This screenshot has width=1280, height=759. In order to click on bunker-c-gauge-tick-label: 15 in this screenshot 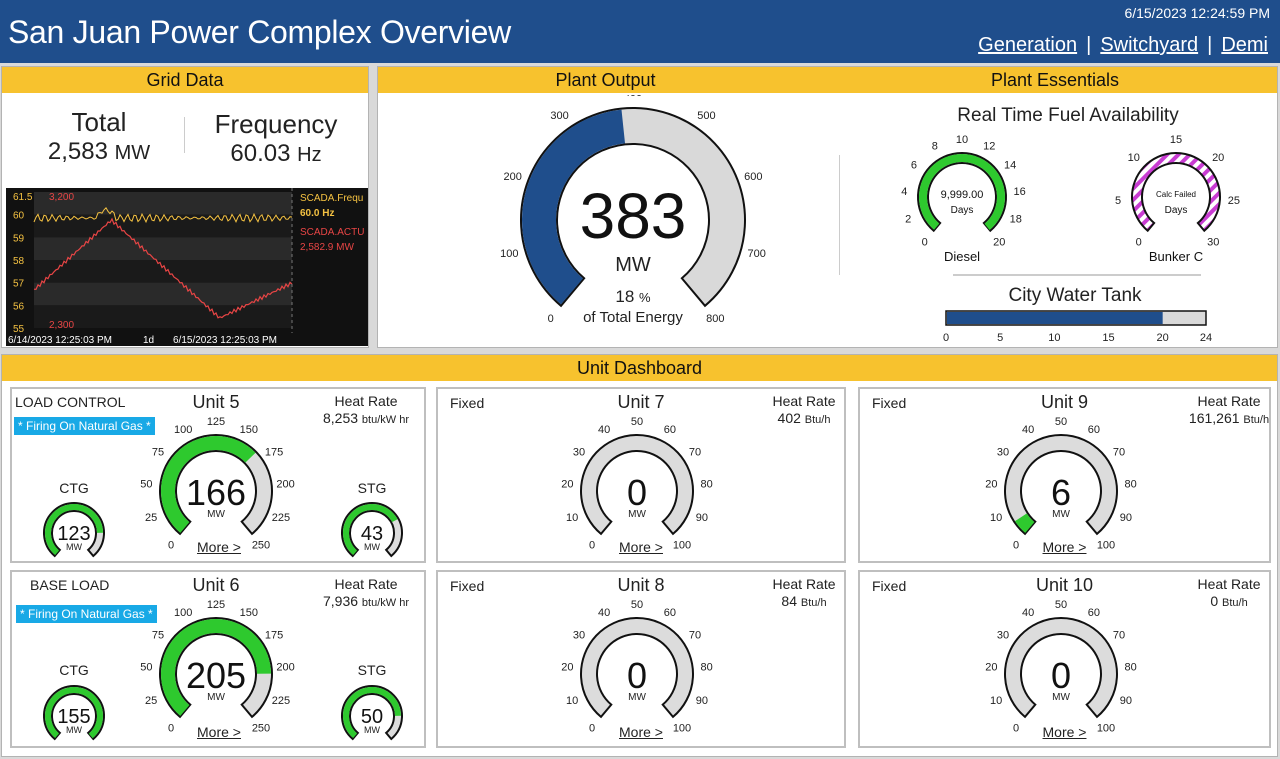, I will do `click(1176, 140)`.